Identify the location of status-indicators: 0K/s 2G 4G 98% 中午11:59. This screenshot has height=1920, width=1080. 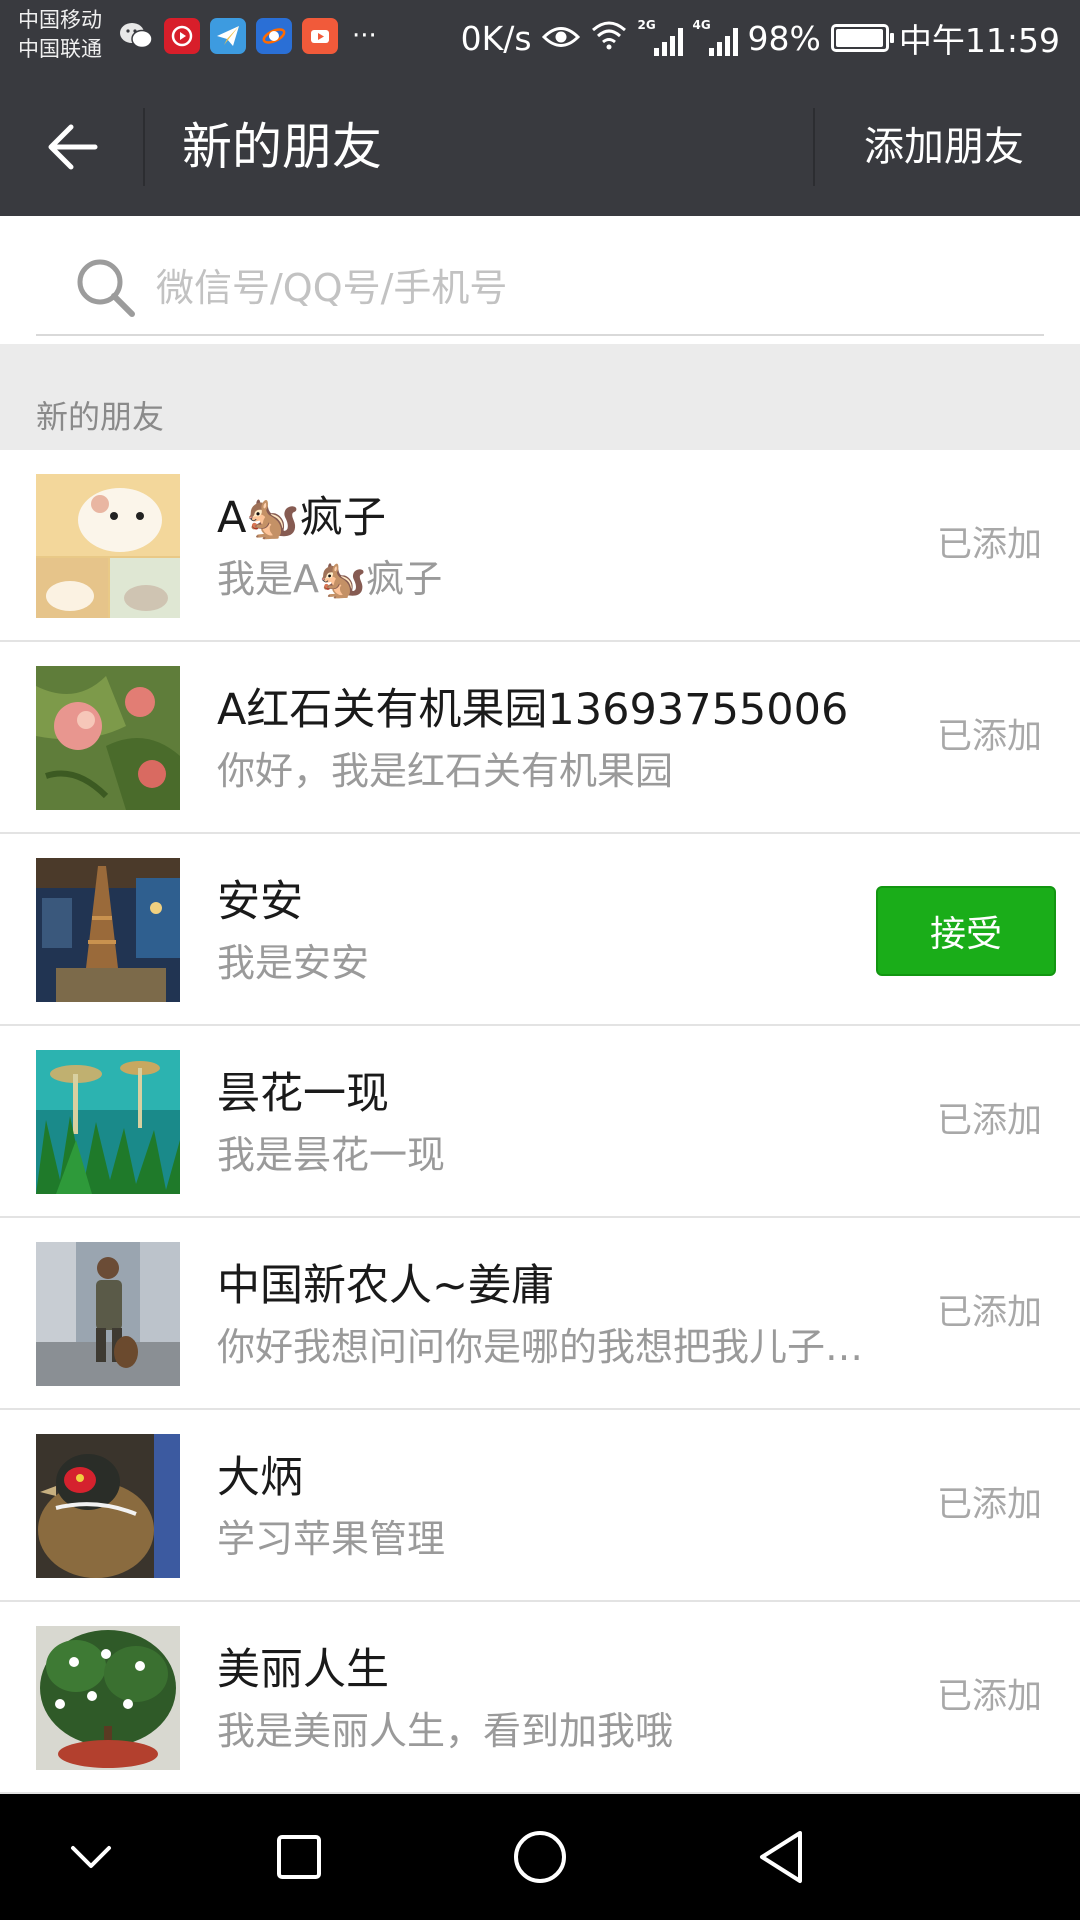
(760, 38).